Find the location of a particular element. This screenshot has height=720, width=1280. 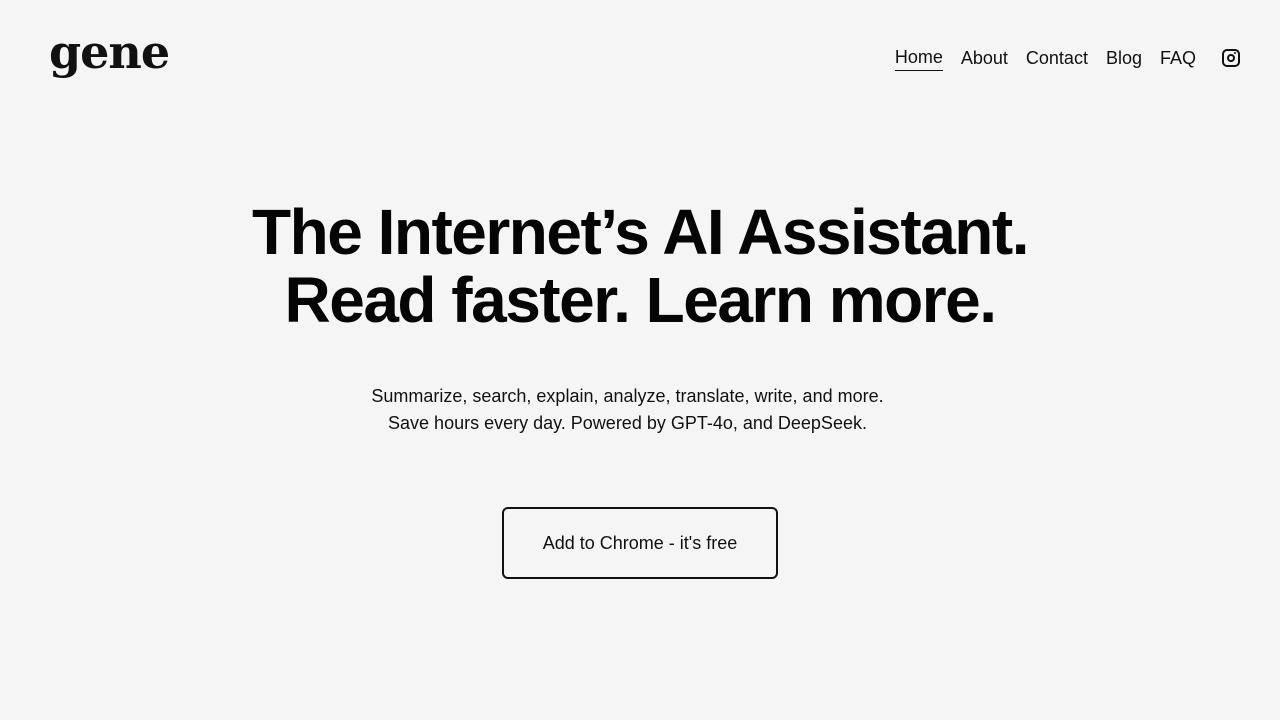

nav-about: About is located at coordinates (984, 58).